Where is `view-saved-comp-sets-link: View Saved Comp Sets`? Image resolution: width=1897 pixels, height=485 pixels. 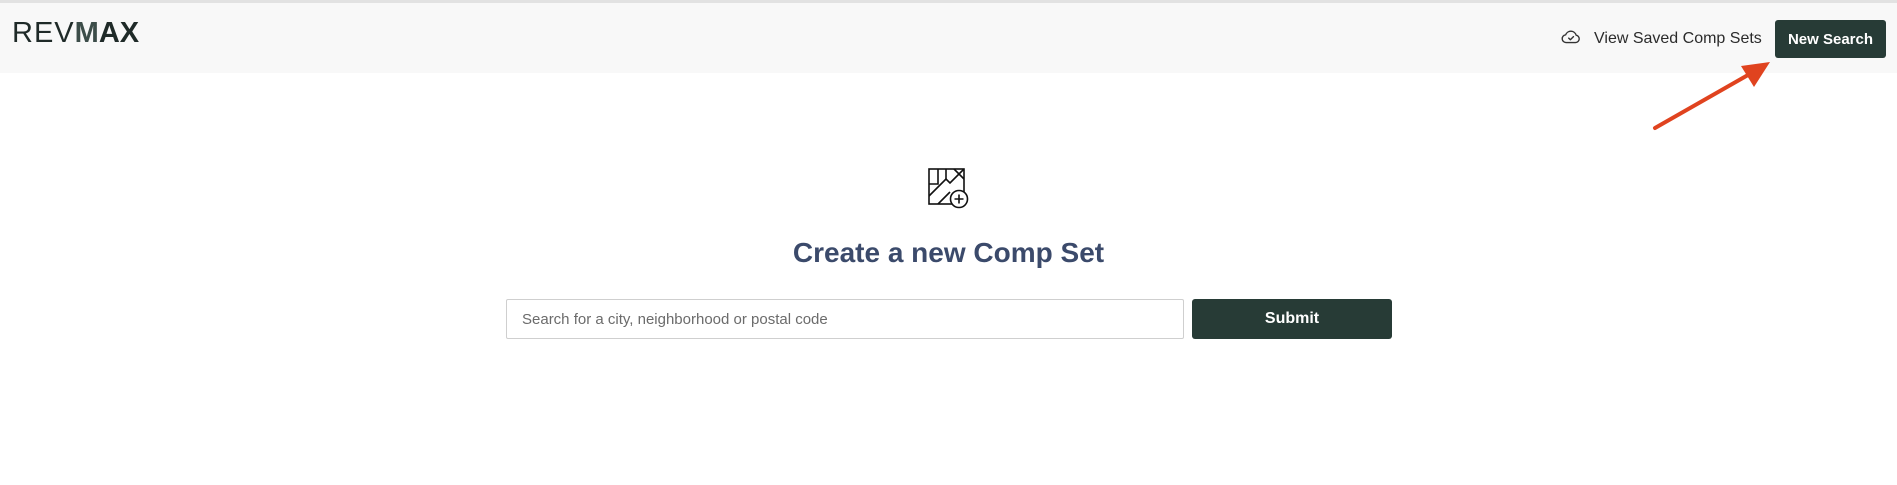
view-saved-comp-sets-link: View Saved Comp Sets is located at coordinates (1661, 39).